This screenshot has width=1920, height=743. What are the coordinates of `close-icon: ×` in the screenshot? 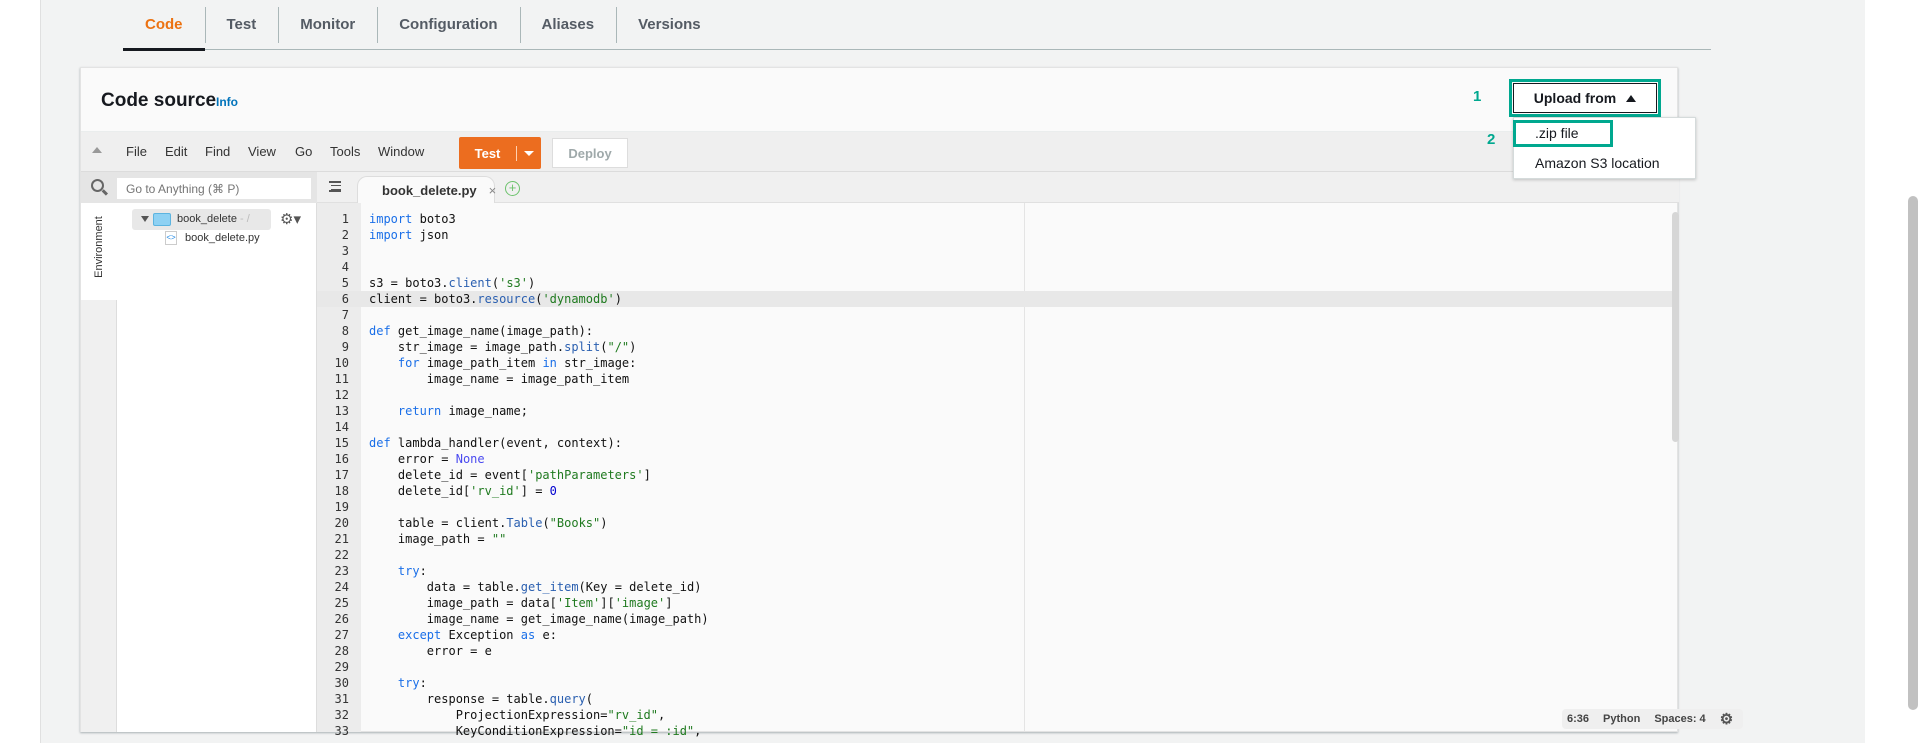 It's located at (493, 190).